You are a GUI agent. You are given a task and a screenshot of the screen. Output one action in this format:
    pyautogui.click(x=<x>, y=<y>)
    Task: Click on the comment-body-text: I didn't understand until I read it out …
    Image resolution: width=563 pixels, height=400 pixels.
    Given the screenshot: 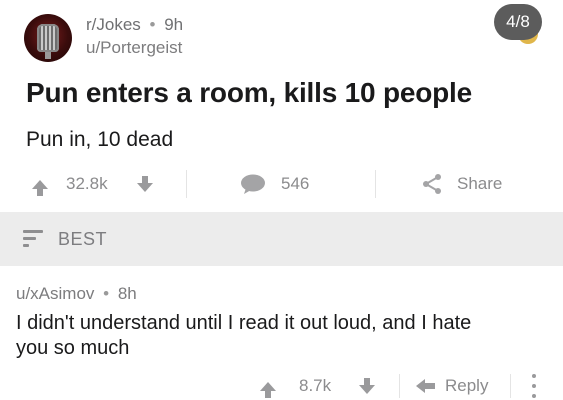 What is the action you would take?
    pyautogui.click(x=244, y=335)
    